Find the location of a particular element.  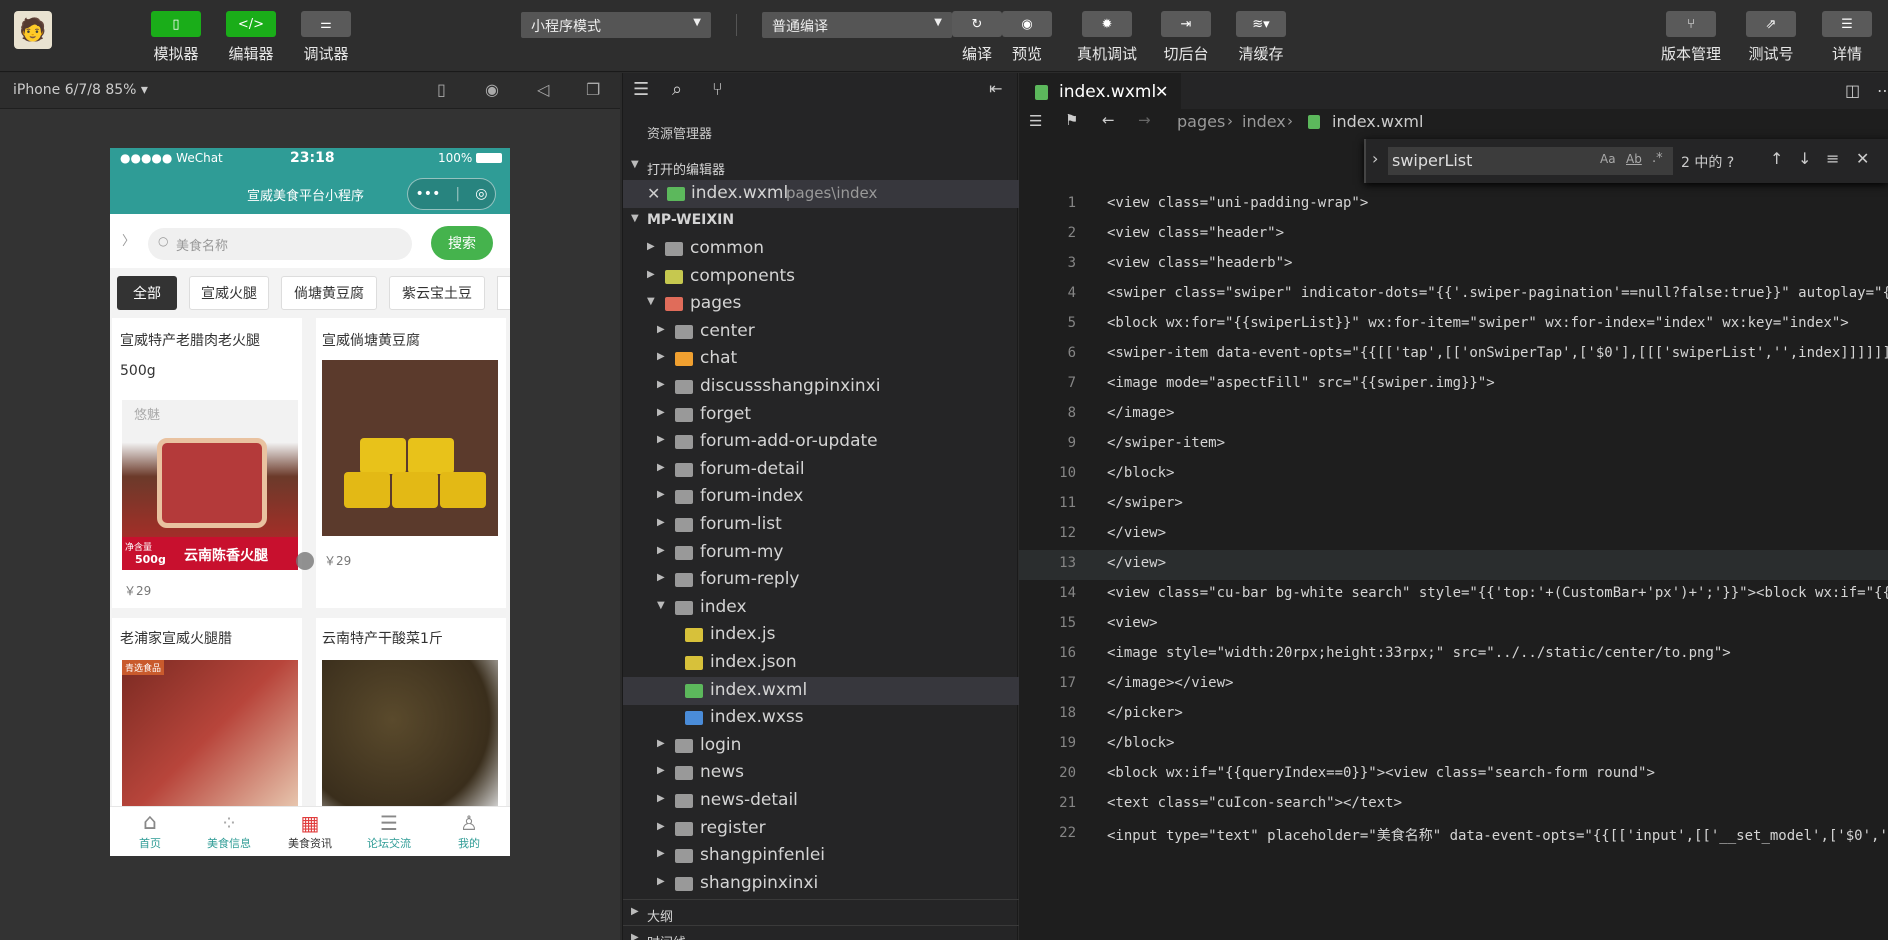

product-card: 宣威倘塘黄豆腐 ￥29 is located at coordinates (411, 463).